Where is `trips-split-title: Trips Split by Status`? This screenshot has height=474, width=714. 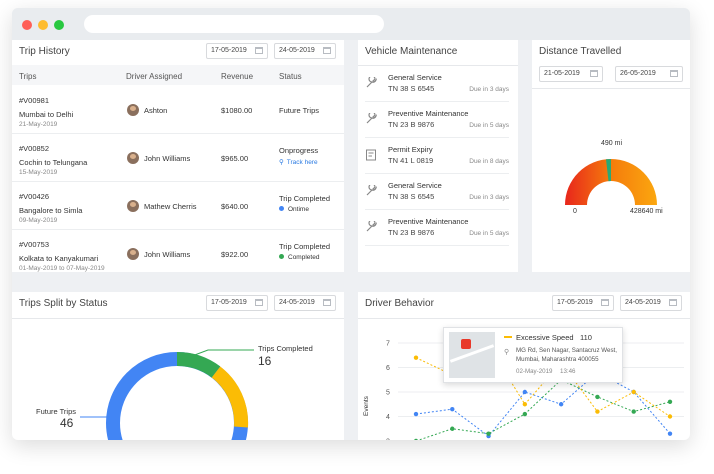
trips-split-title: Trips Split by Status is located at coordinates (63, 303).